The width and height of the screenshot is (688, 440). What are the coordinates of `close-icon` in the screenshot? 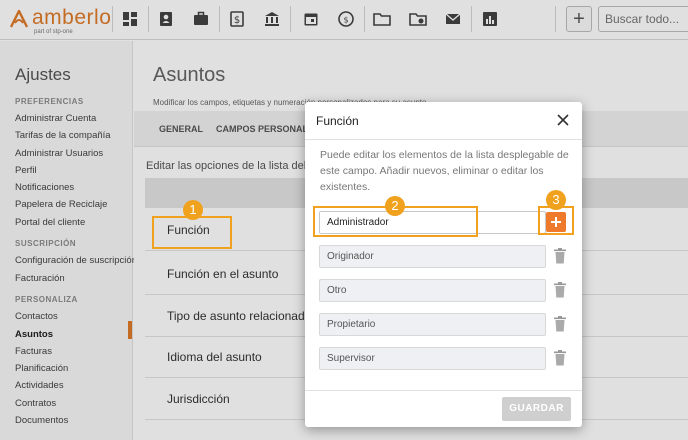 It's located at (563, 120).